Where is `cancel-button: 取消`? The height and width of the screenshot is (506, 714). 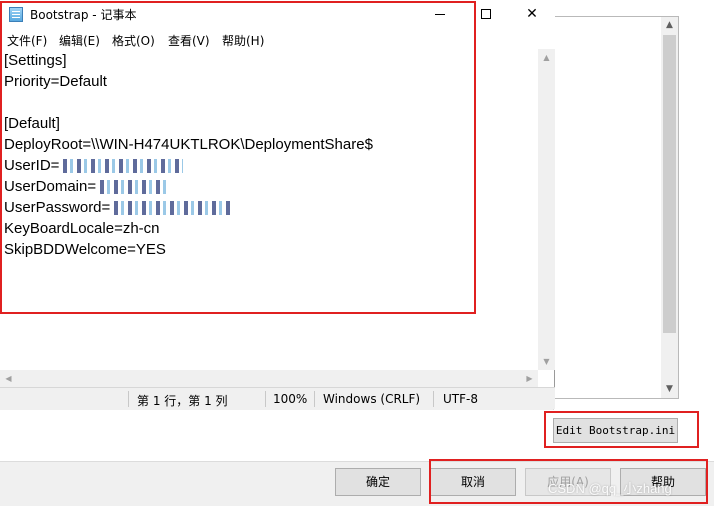 cancel-button: 取消 is located at coordinates (473, 482).